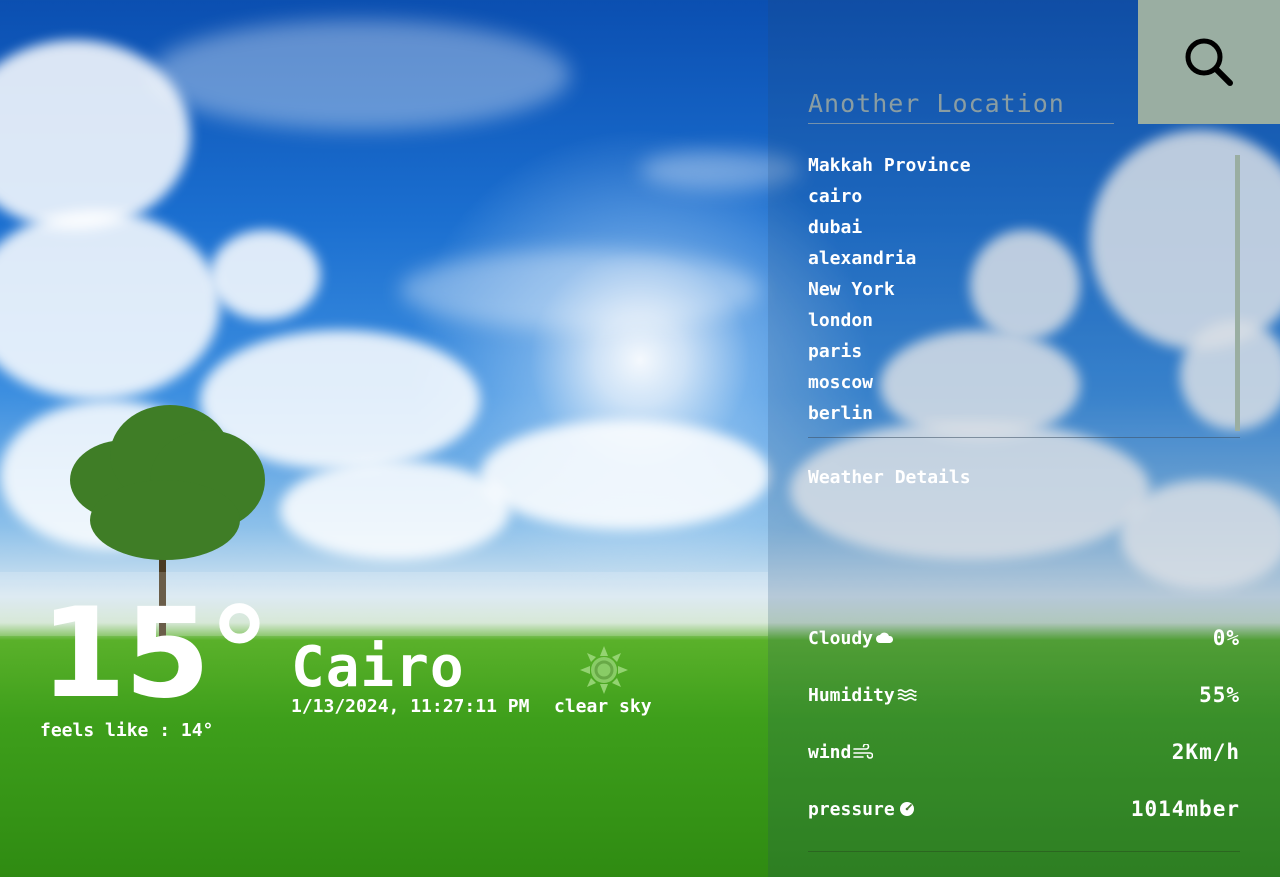  I want to click on detail-row-wind: wind 2Km/h, so click(1024, 752).